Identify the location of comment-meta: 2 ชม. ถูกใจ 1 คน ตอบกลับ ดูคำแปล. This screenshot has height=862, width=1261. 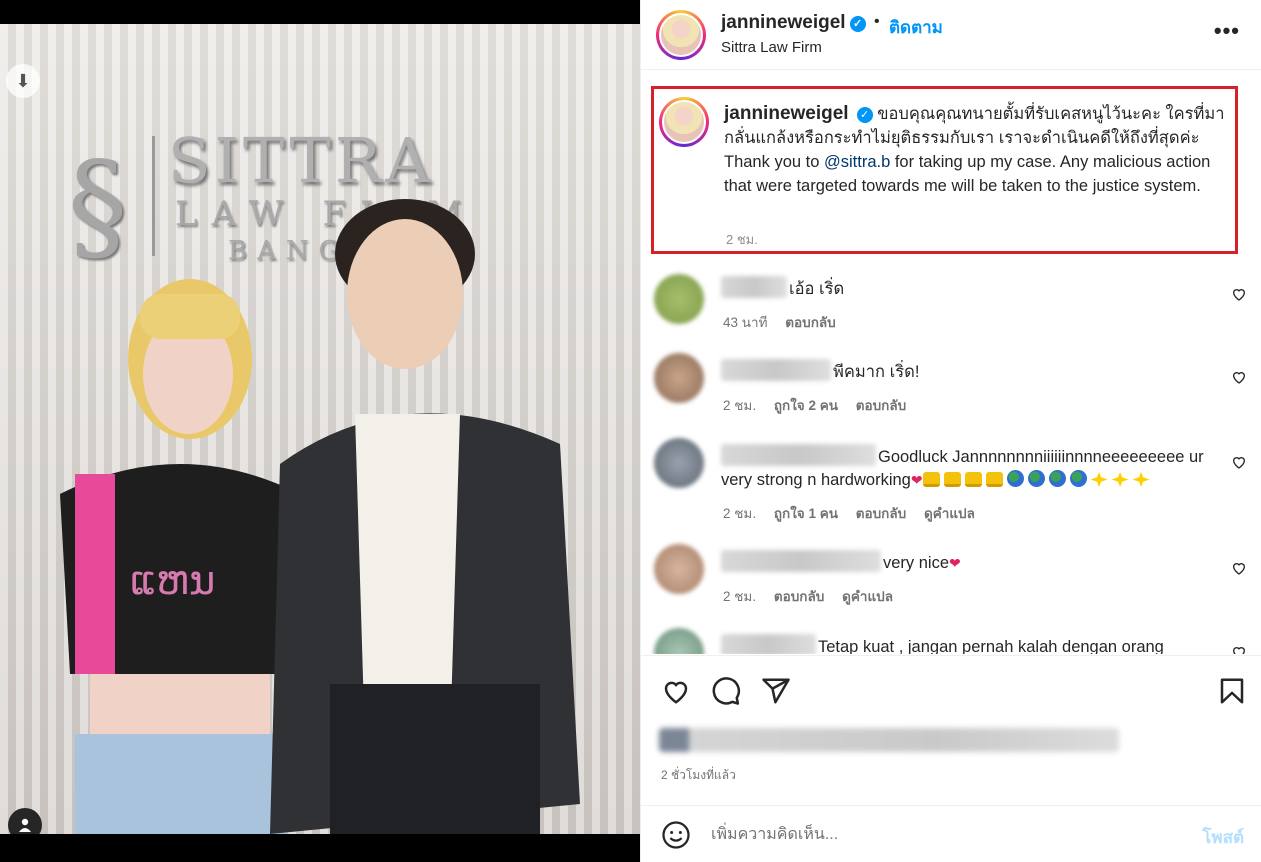
(856, 513).